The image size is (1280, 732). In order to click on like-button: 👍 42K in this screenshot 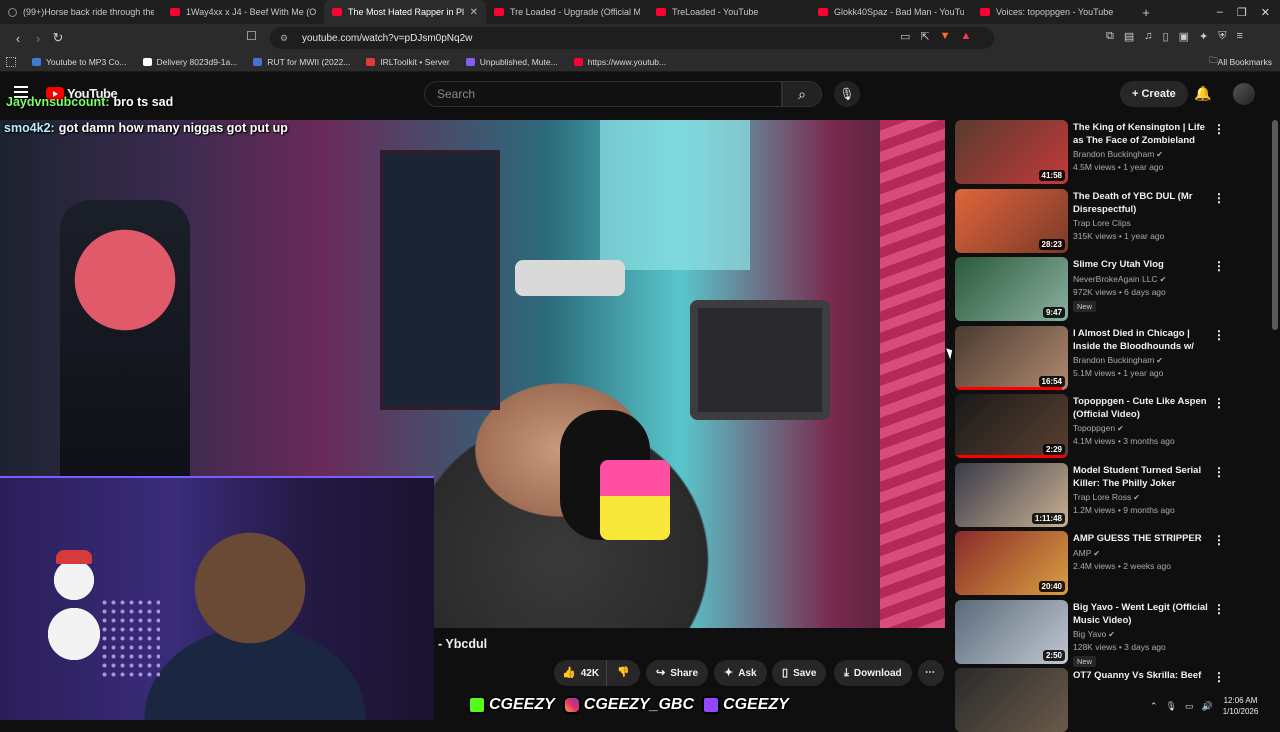, I will do `click(580, 673)`.